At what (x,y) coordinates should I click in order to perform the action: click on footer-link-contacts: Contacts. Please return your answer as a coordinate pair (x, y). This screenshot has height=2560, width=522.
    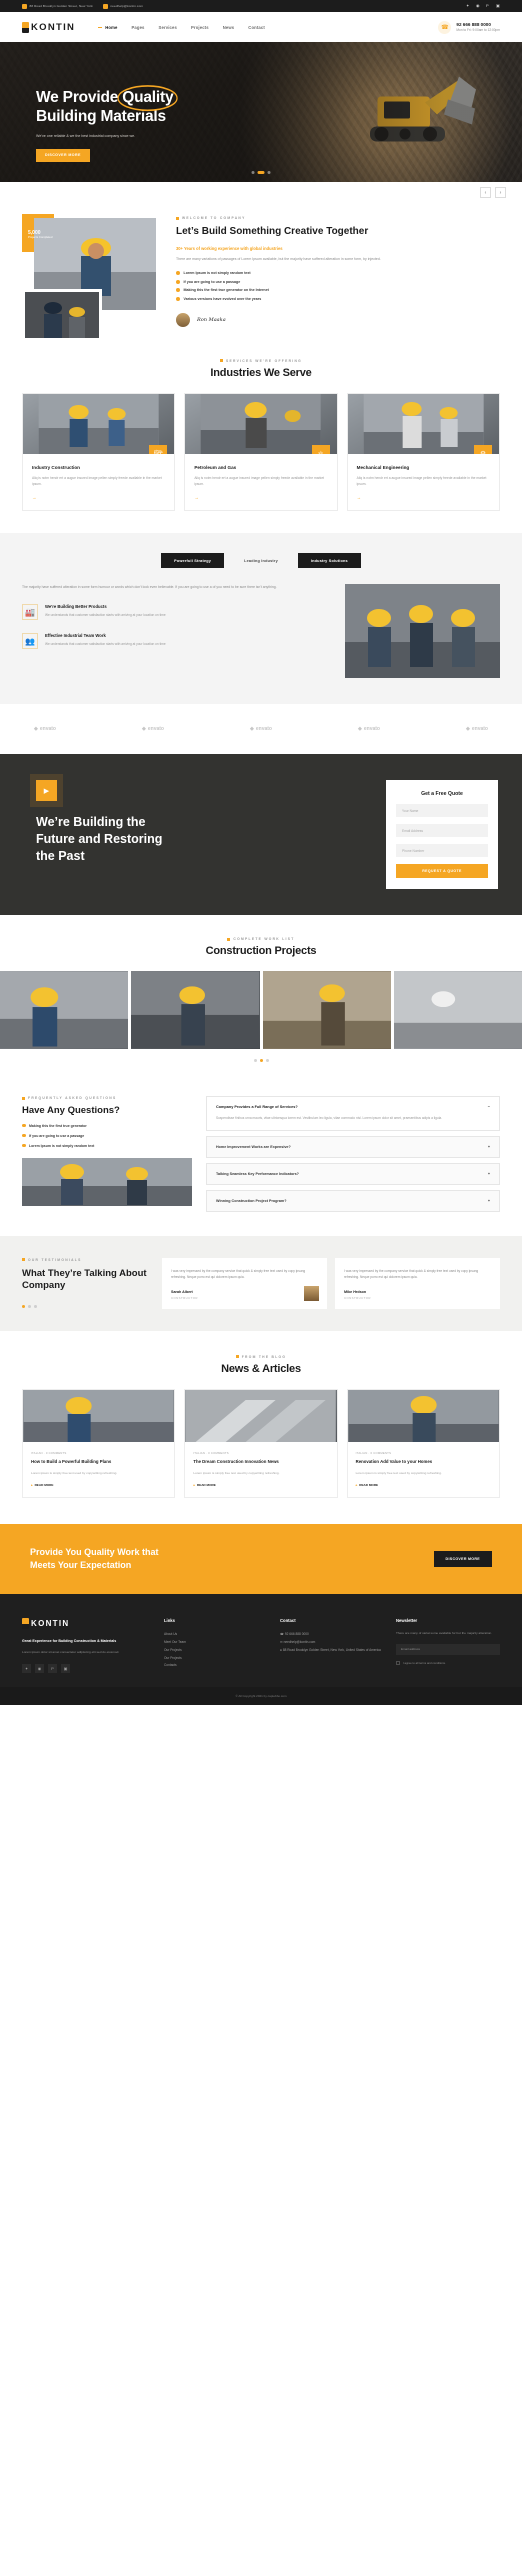
    Looking at the image, I should click on (216, 1666).